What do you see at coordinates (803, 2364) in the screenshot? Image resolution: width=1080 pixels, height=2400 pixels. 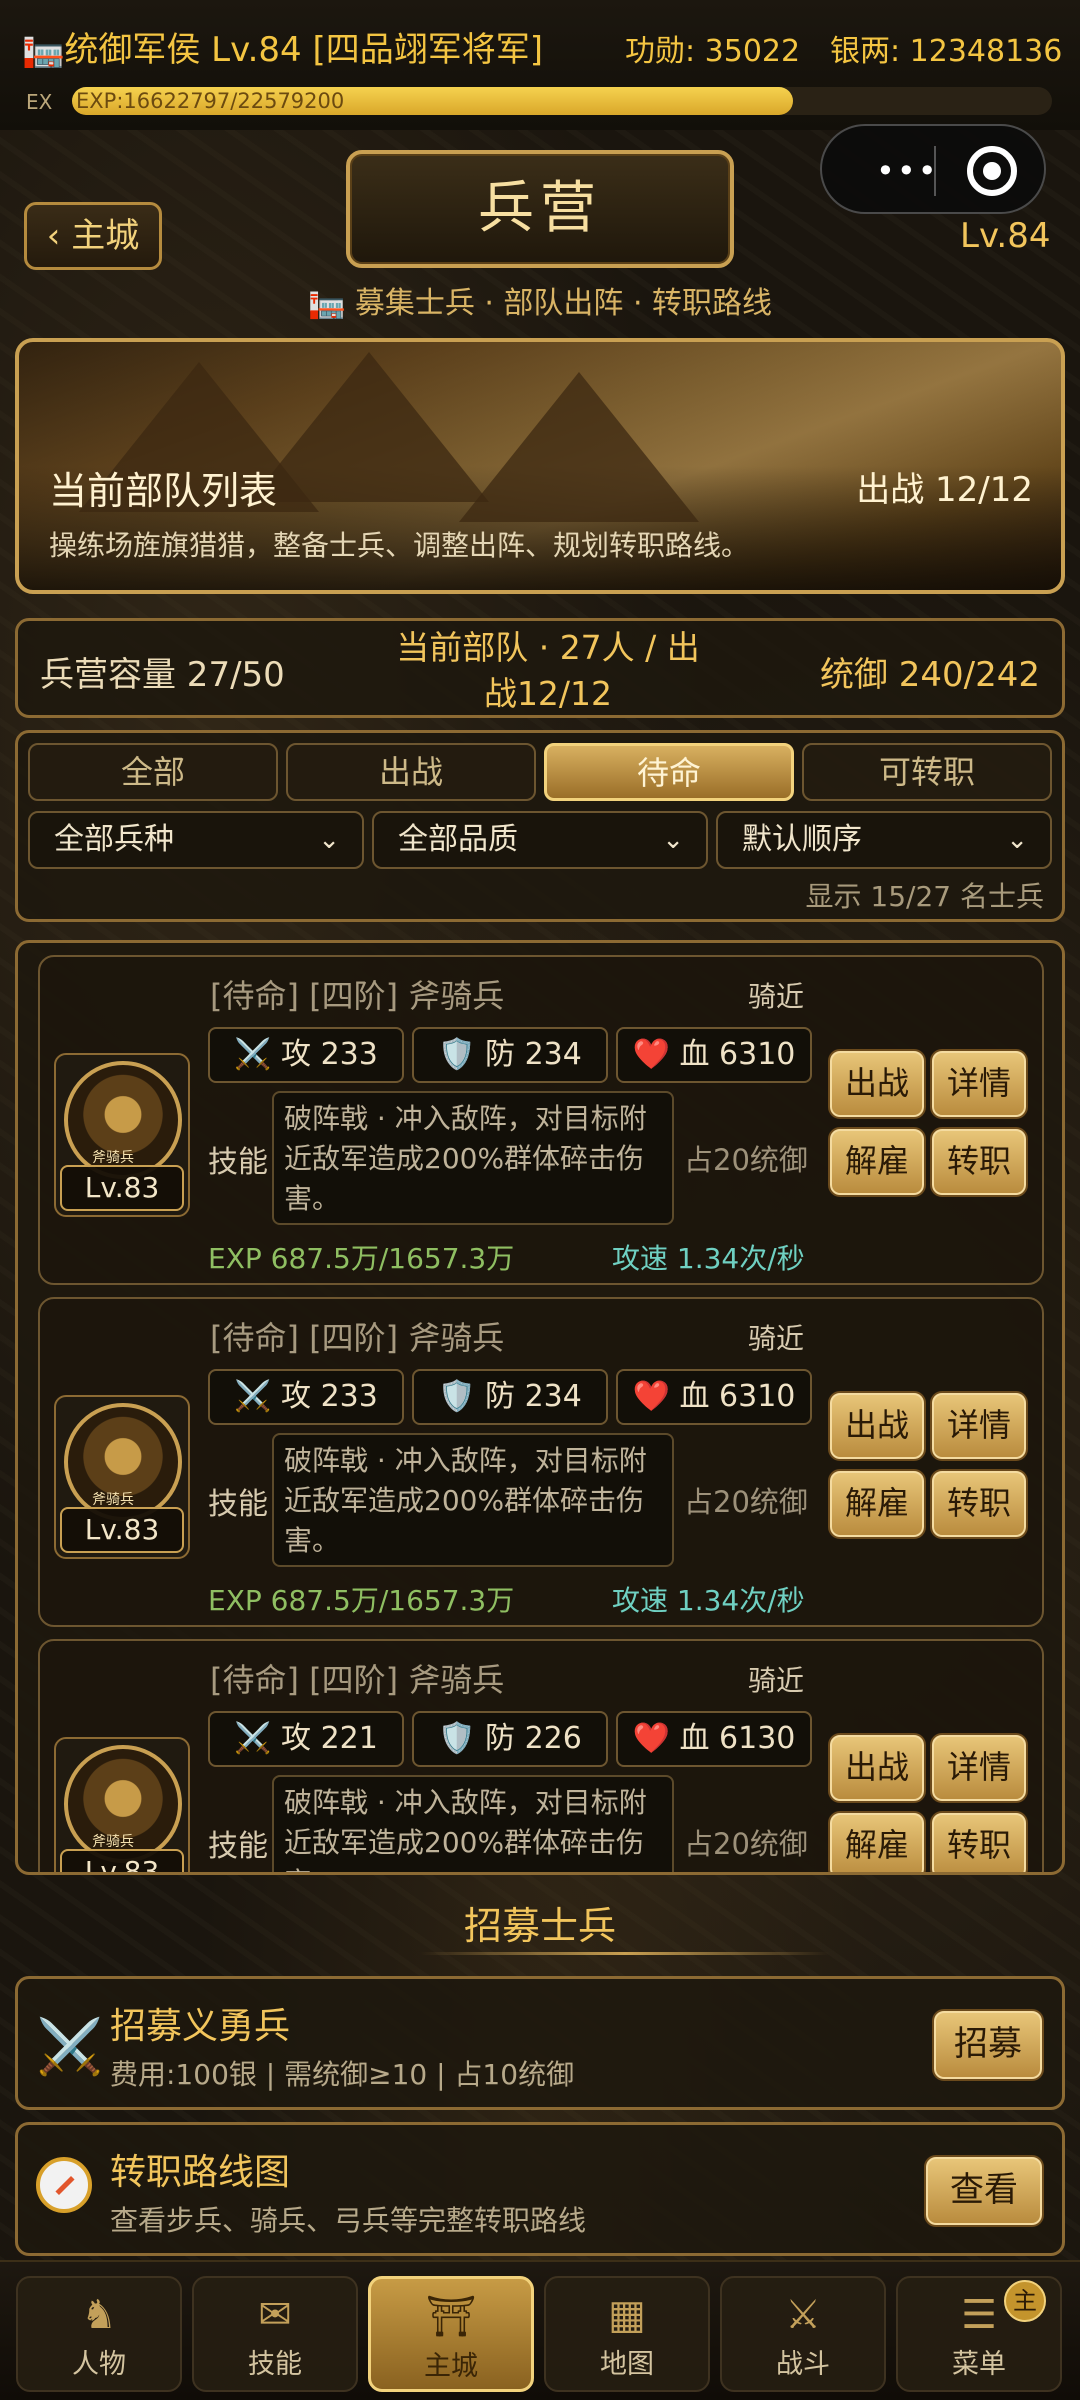 I see `nav-label: 战斗` at bounding box center [803, 2364].